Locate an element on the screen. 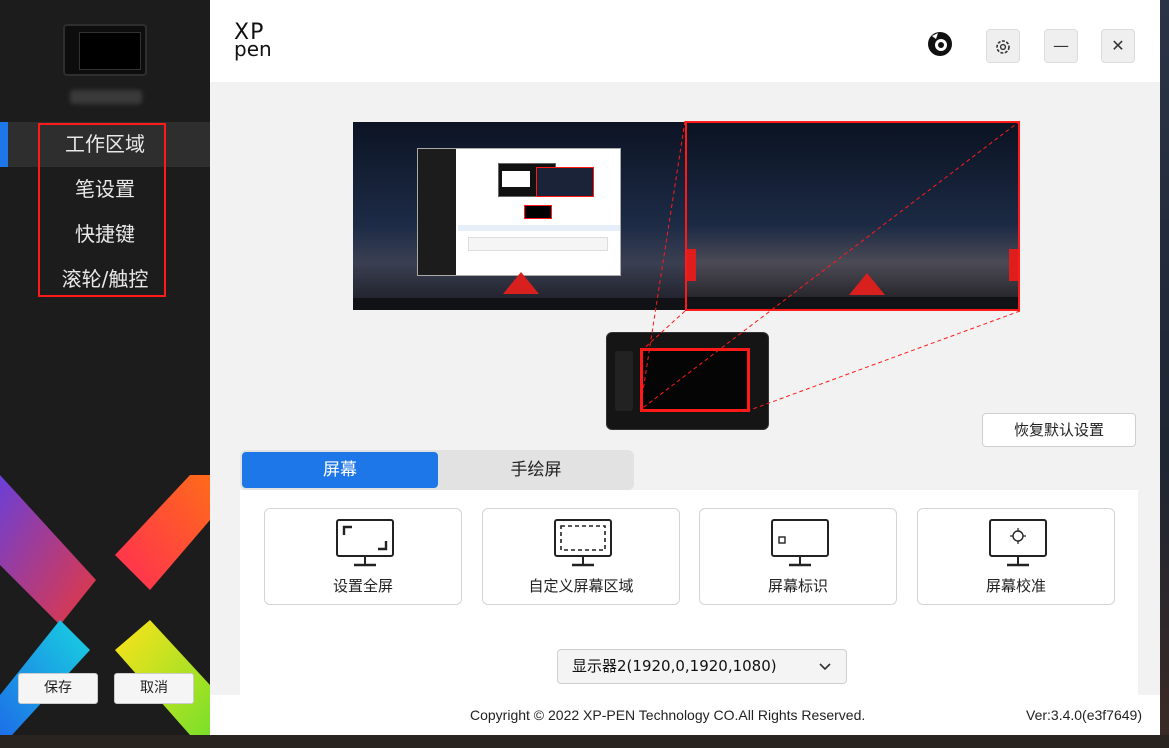 This screenshot has height=748, width=1169. calibrate-monitor-icon is located at coordinates (1018, 543).